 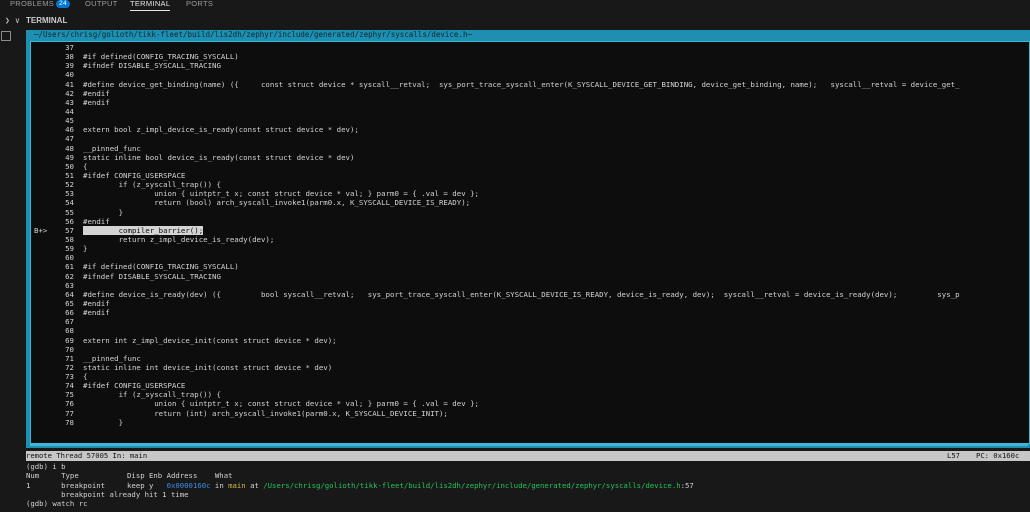 What do you see at coordinates (530, 175) in the screenshot?
I see `source-line: 51 #ifdef CONFIG_USERSPACE` at bounding box center [530, 175].